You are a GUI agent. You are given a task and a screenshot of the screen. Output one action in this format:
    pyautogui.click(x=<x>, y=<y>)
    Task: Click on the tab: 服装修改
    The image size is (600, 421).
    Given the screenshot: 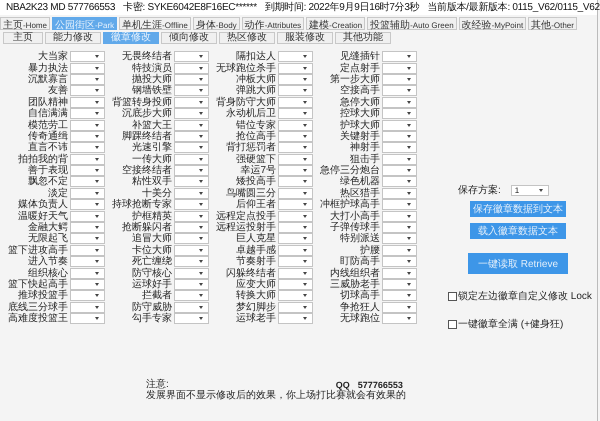 What is the action you would take?
    pyautogui.click(x=305, y=38)
    